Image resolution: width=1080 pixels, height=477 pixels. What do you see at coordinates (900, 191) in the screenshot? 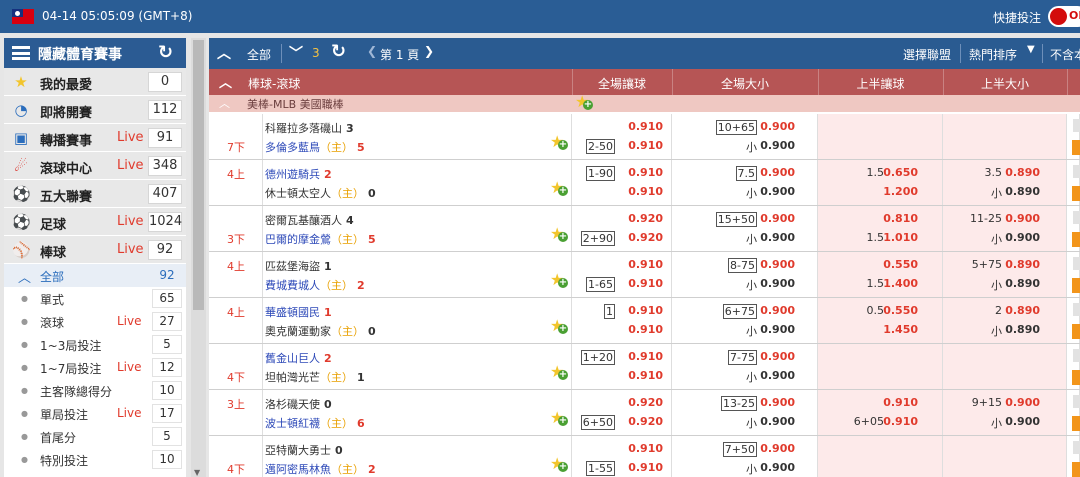
I see `odds-button: 1.200` at bounding box center [900, 191].